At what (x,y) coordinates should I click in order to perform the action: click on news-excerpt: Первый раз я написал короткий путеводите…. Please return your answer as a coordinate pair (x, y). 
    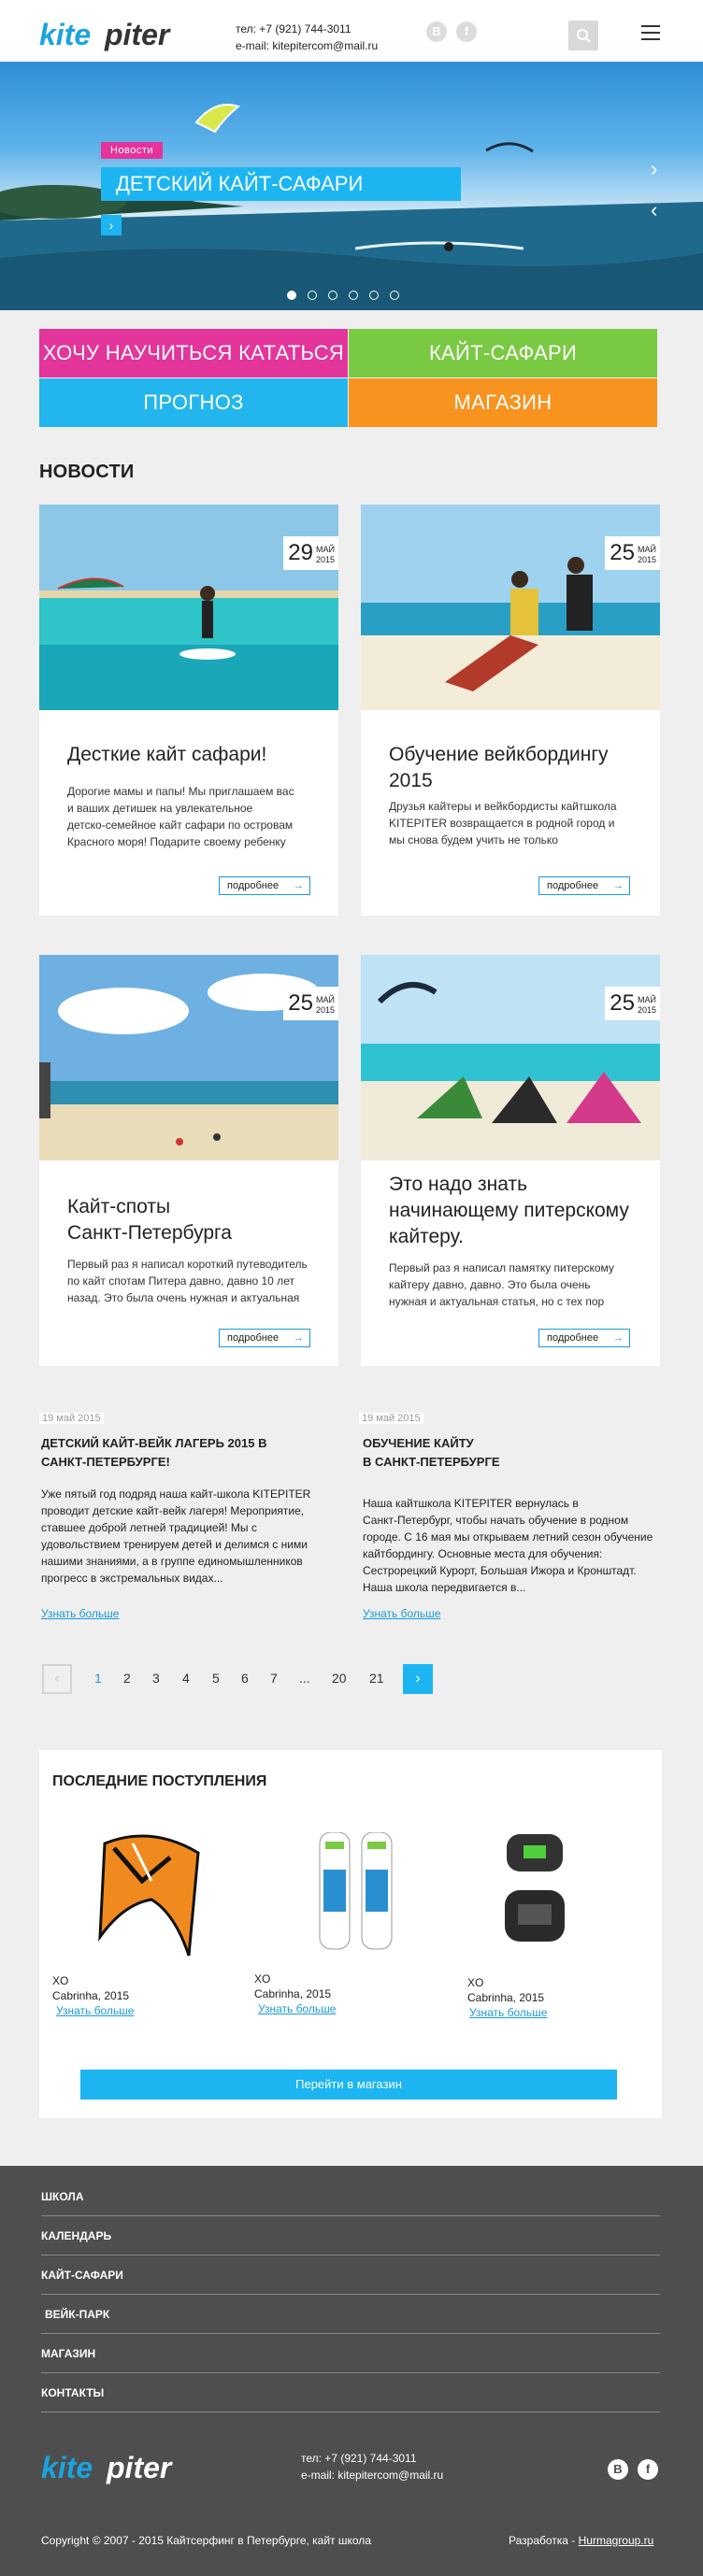
    Looking at the image, I should click on (187, 1281).